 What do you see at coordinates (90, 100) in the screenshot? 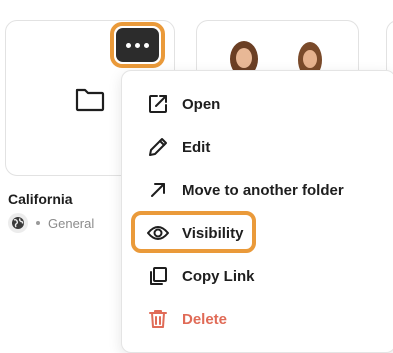
I see `folder-icon` at bounding box center [90, 100].